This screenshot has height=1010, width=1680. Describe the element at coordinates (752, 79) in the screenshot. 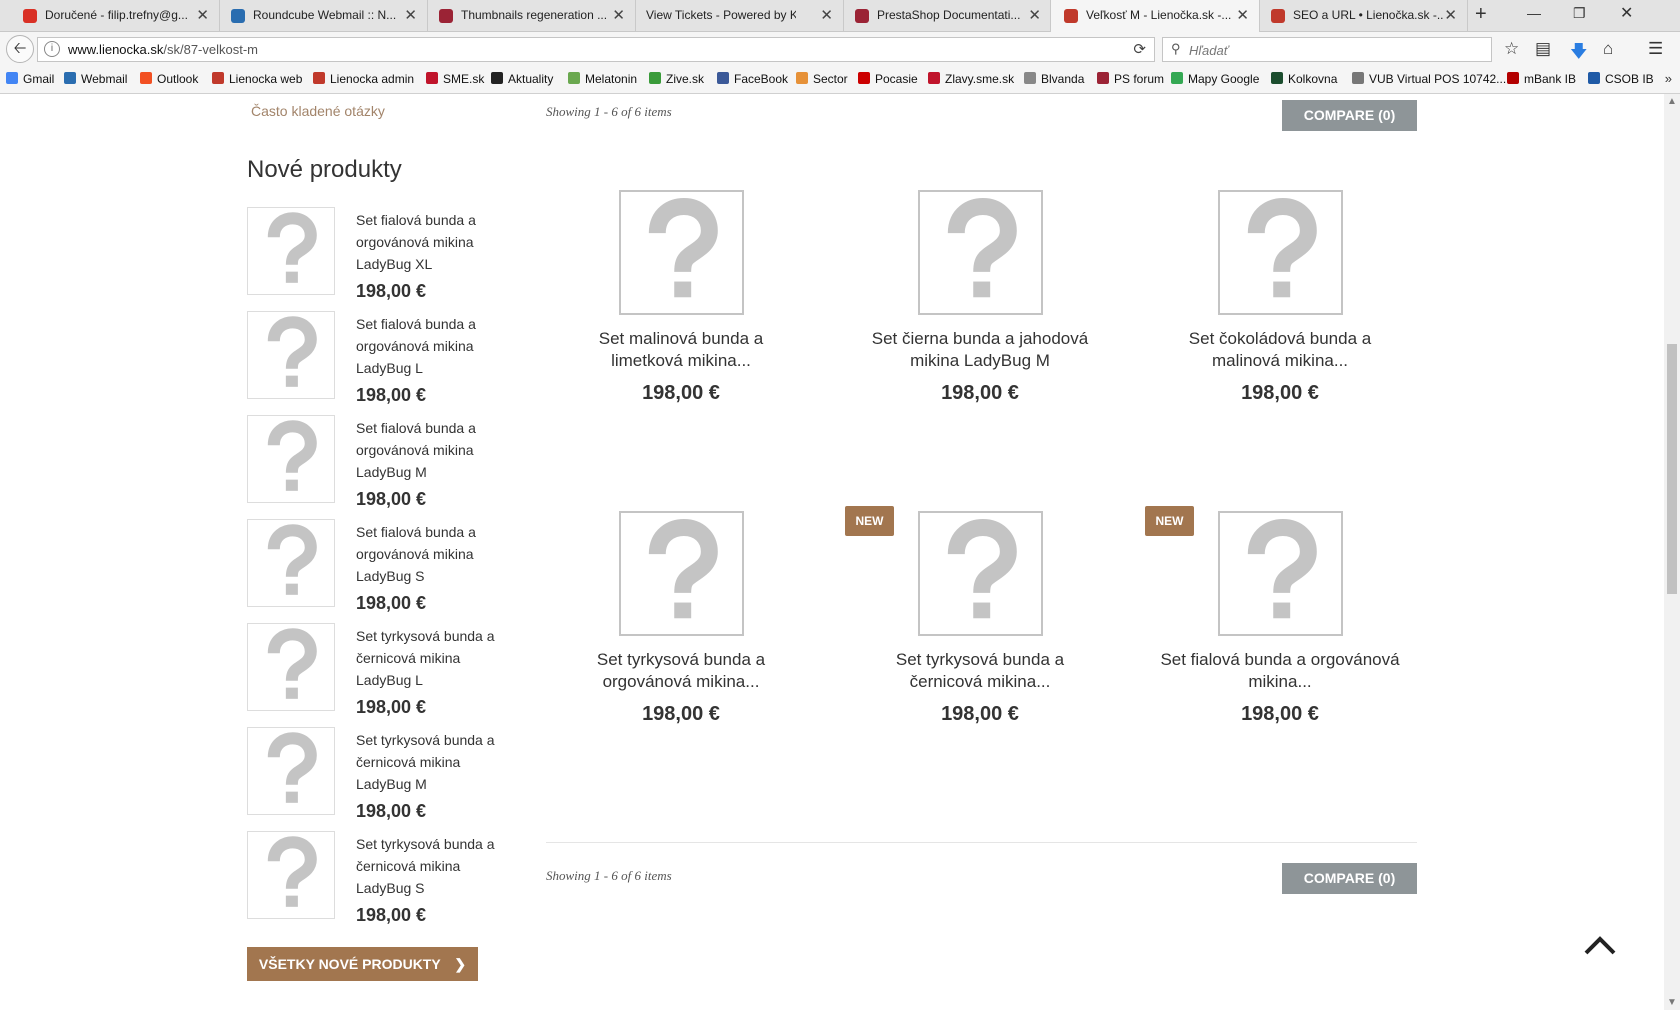

I see `bookmark-item: FaceBook` at that location.